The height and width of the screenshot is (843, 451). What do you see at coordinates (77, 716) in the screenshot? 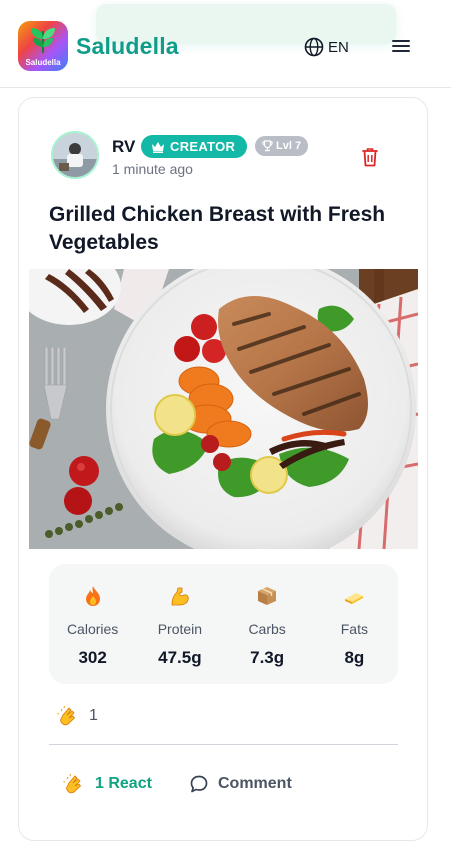
I see `reaction-summary: 1` at bounding box center [77, 716].